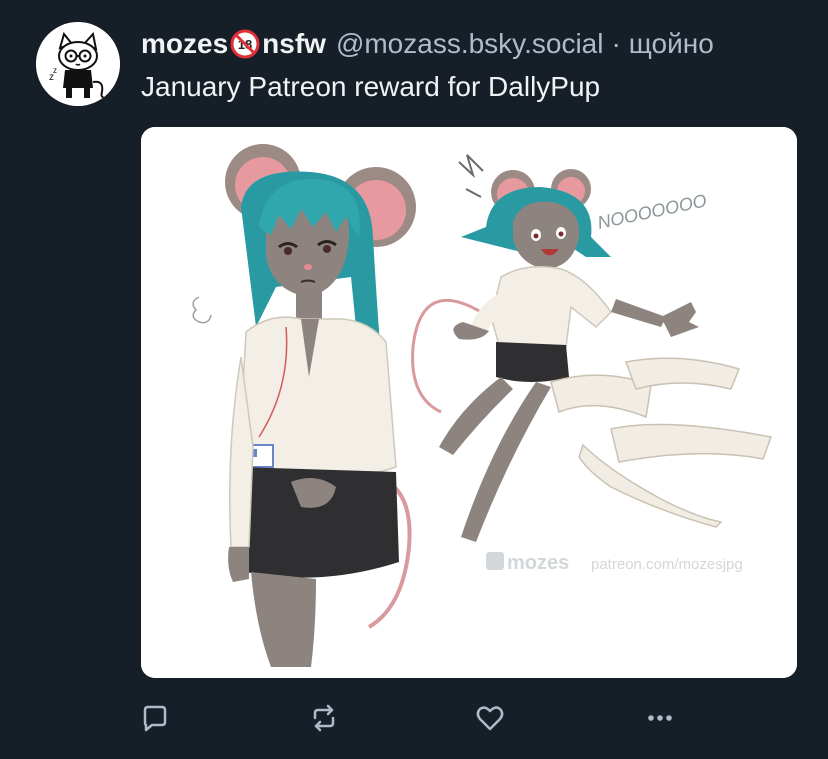  I want to click on heart-icon, so click(490, 718).